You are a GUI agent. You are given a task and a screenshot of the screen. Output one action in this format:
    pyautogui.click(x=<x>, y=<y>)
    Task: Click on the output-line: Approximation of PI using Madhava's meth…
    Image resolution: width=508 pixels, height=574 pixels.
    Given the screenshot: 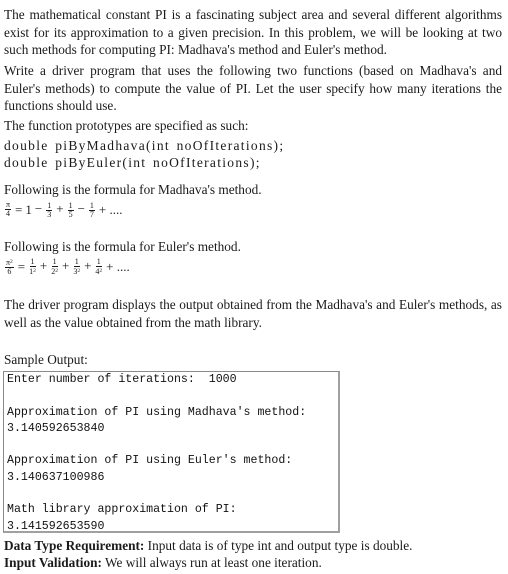 What is the action you would take?
    pyautogui.click(x=157, y=412)
    